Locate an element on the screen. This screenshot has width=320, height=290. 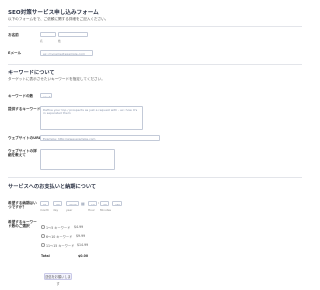
keyword-count-input: ex: 23 is located at coordinates (46, 95).